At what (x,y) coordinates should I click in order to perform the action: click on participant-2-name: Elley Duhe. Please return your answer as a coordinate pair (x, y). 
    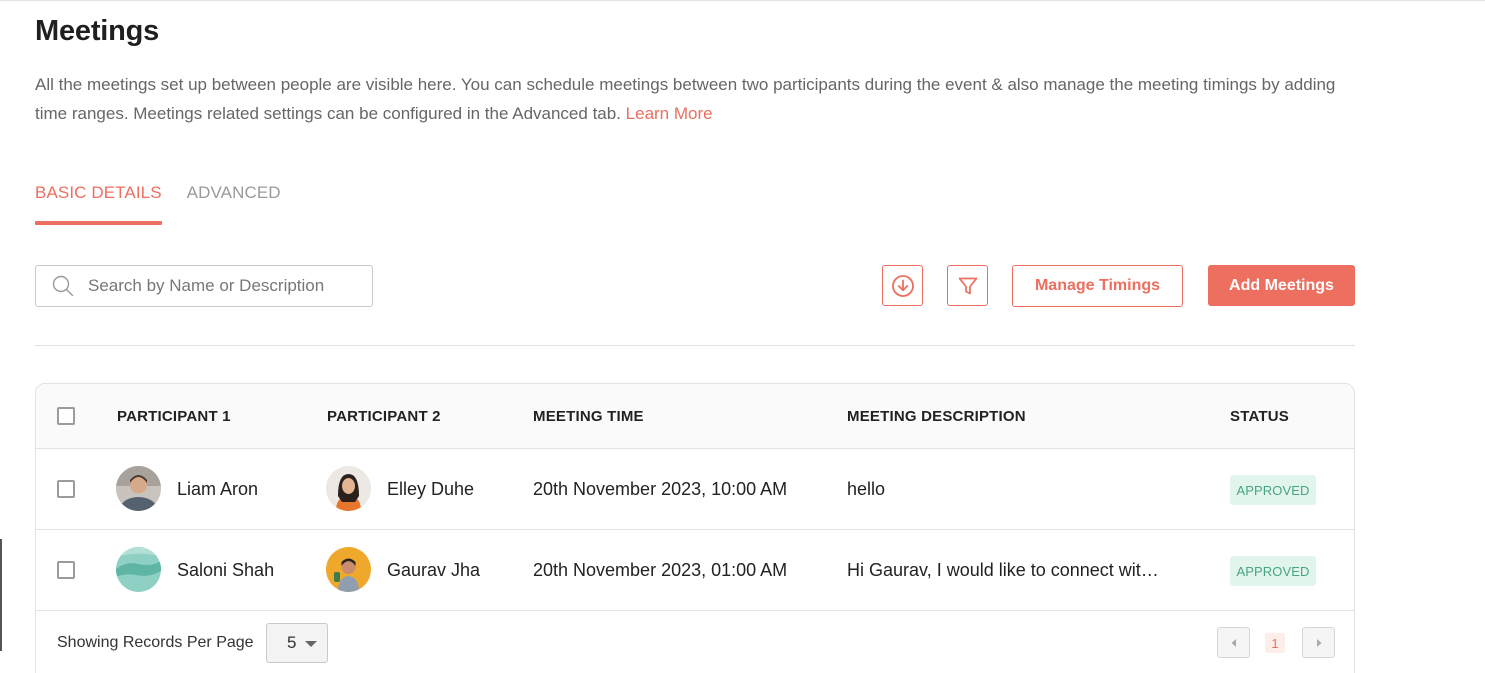
    Looking at the image, I should click on (431, 489).